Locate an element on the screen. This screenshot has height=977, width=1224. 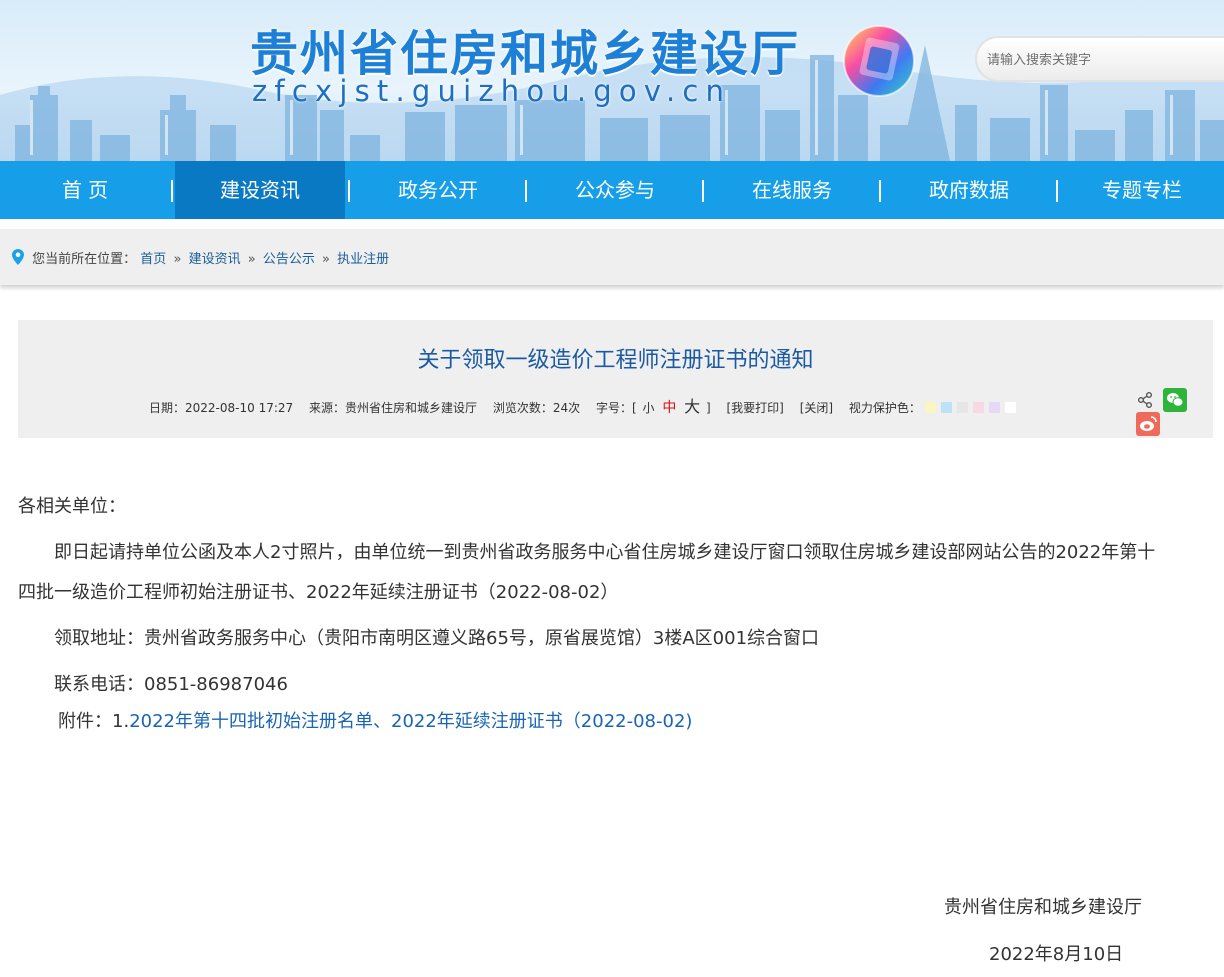
source-value: 贵州省住房和城乡建设厅 is located at coordinates (411, 408).